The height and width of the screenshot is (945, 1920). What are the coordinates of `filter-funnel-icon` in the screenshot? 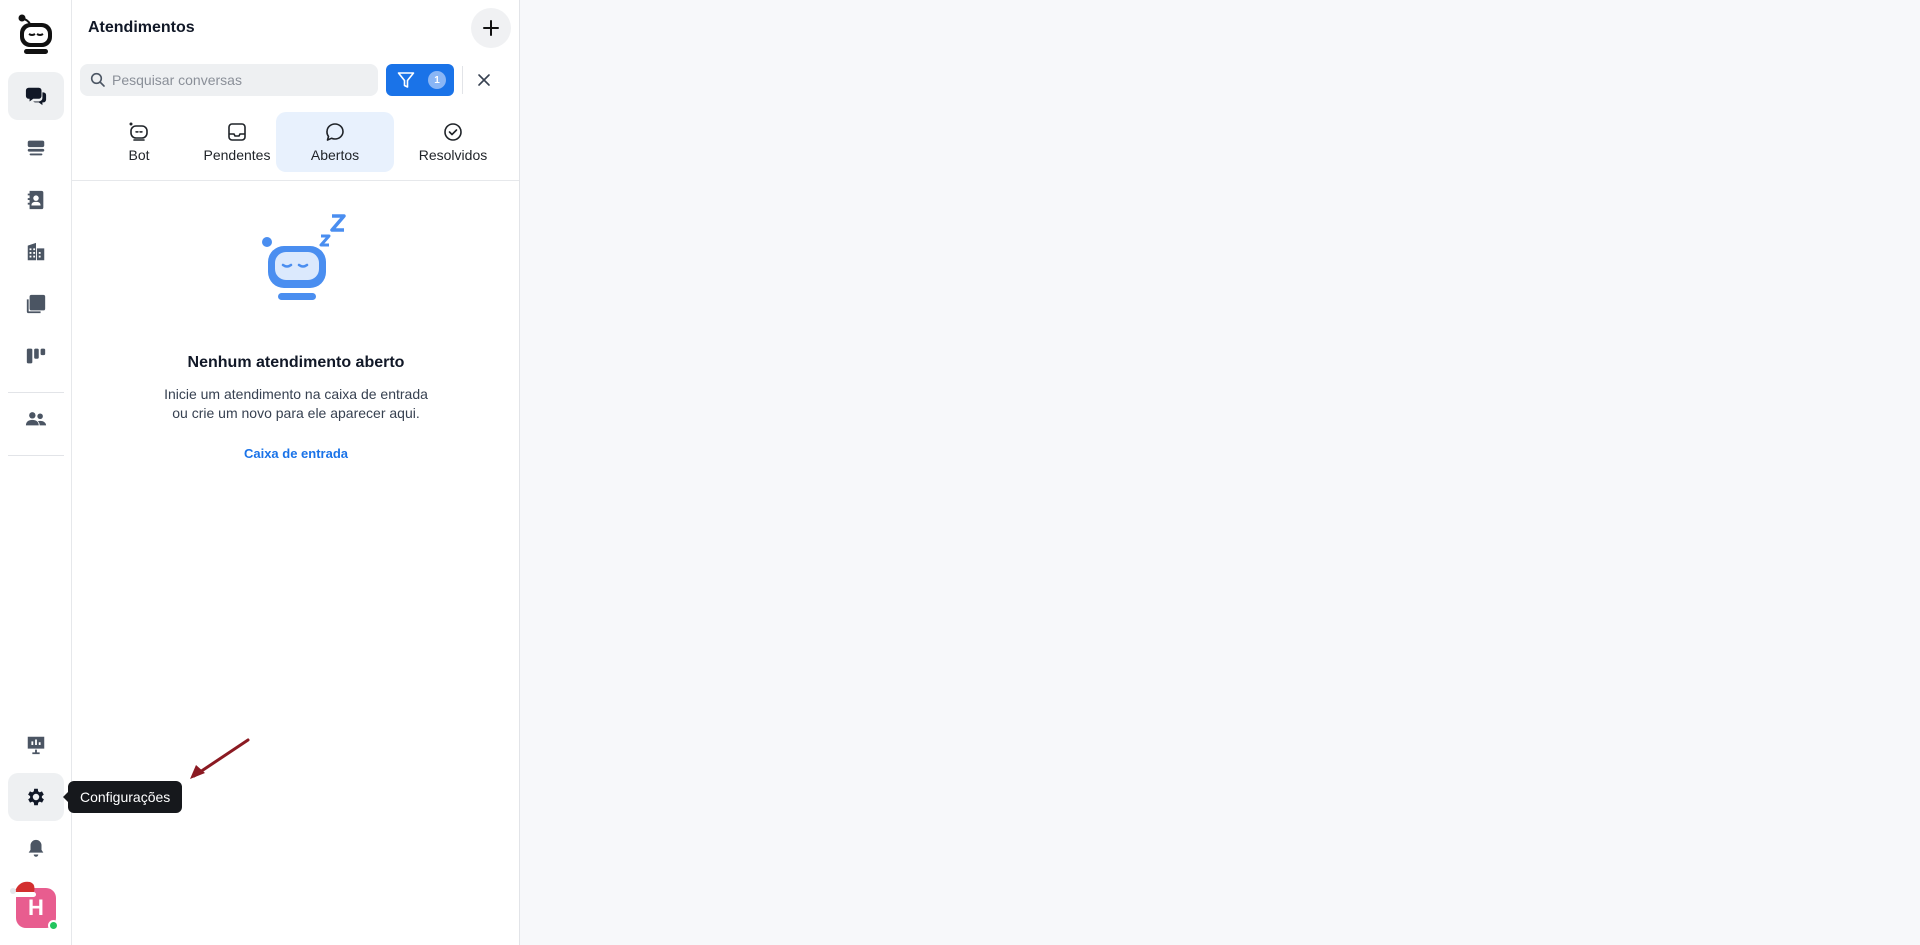 It's located at (406, 80).